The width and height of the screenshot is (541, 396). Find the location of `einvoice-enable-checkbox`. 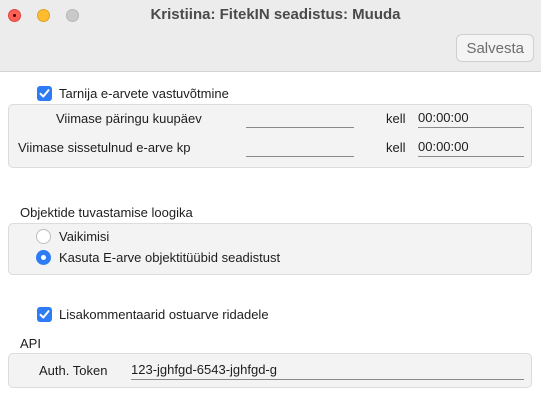

einvoice-enable-checkbox is located at coordinates (44, 93).